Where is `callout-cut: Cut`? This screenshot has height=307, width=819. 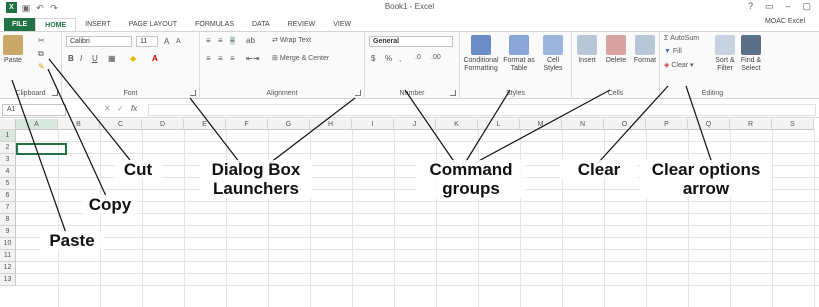
callout-cut: Cut is located at coordinates (138, 169).